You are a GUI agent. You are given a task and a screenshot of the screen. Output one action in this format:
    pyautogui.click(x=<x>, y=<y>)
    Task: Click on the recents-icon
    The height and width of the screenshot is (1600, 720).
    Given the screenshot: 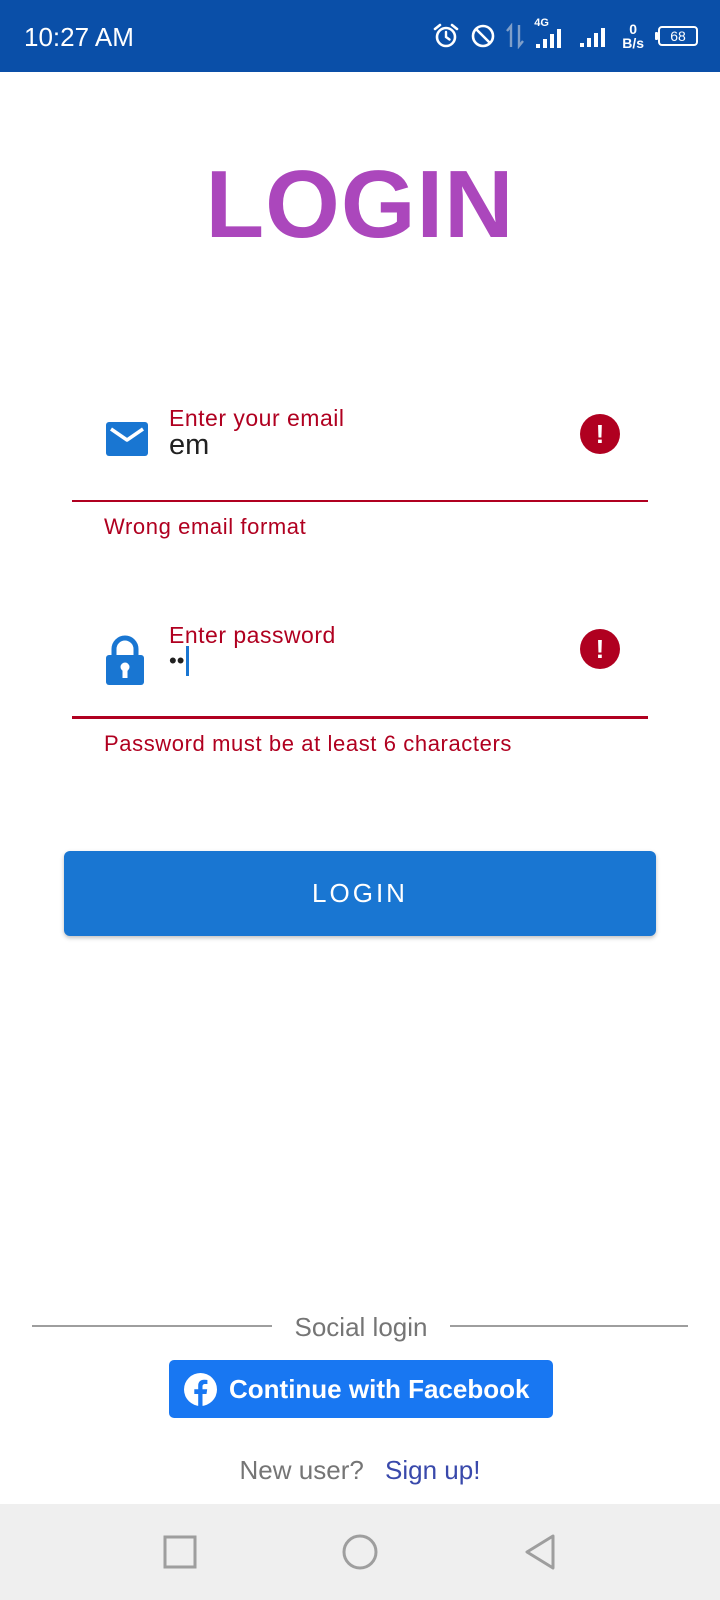 What is the action you would take?
    pyautogui.click(x=180, y=1552)
    